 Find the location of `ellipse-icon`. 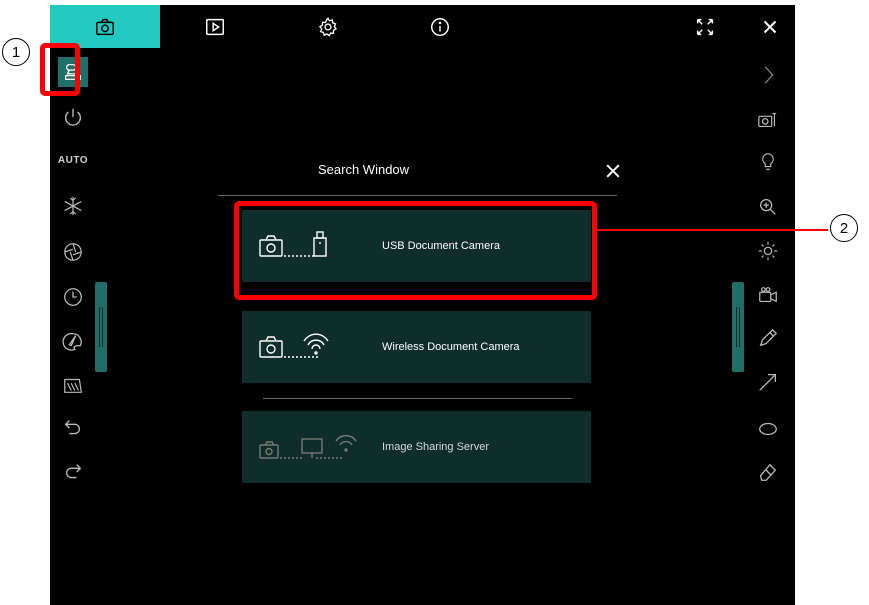

ellipse-icon is located at coordinates (768, 429).